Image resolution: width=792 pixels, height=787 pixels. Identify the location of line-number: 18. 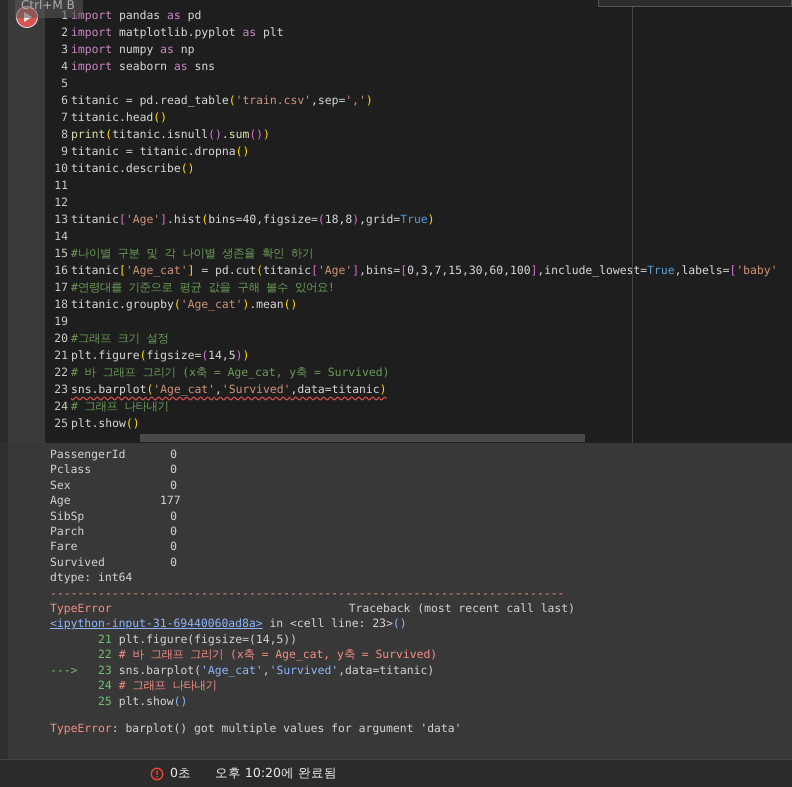
(61, 304).